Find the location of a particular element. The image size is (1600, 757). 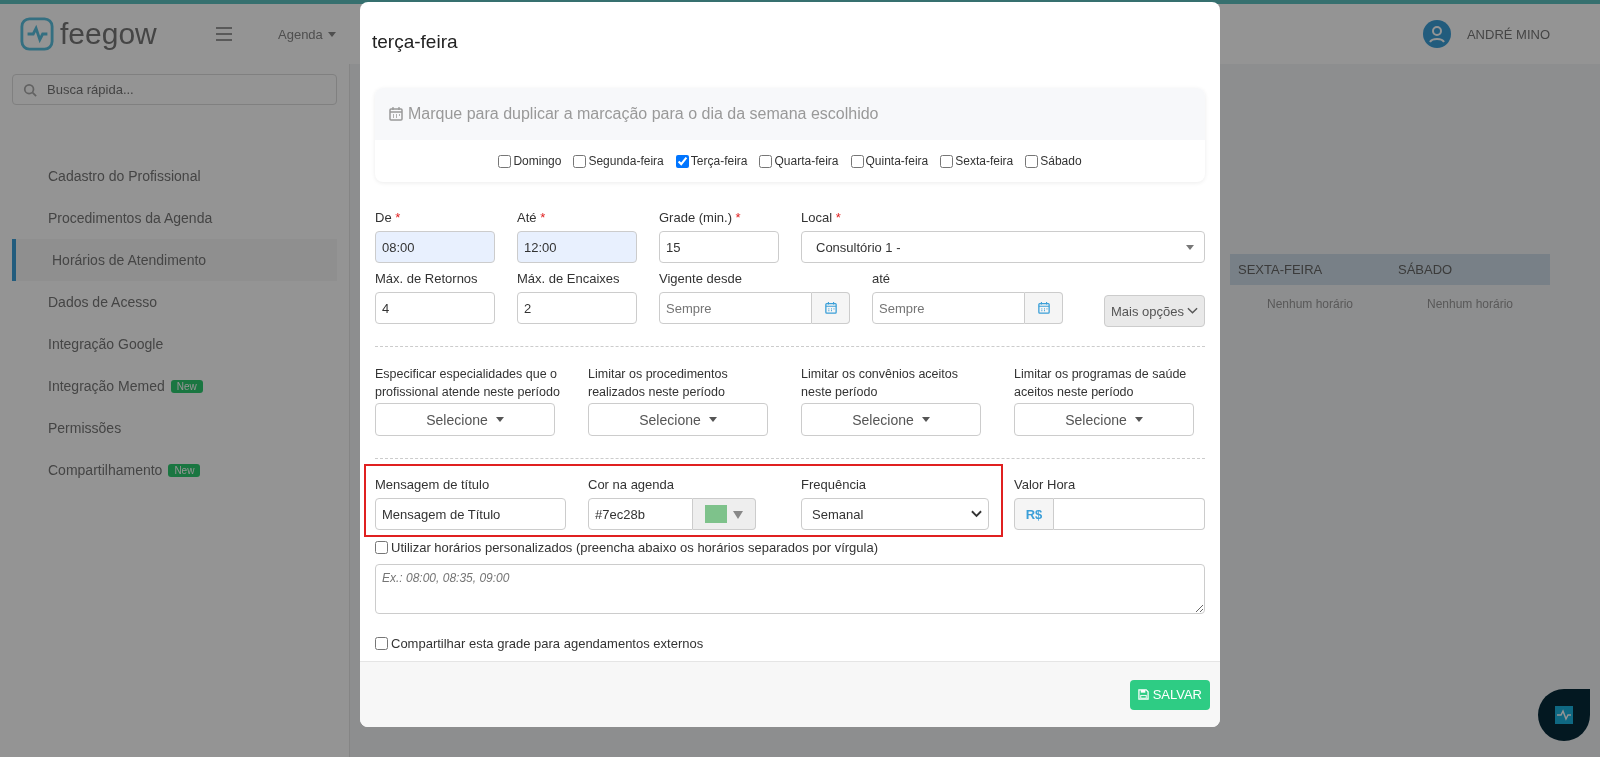

input-field: 12:00 is located at coordinates (577, 247).